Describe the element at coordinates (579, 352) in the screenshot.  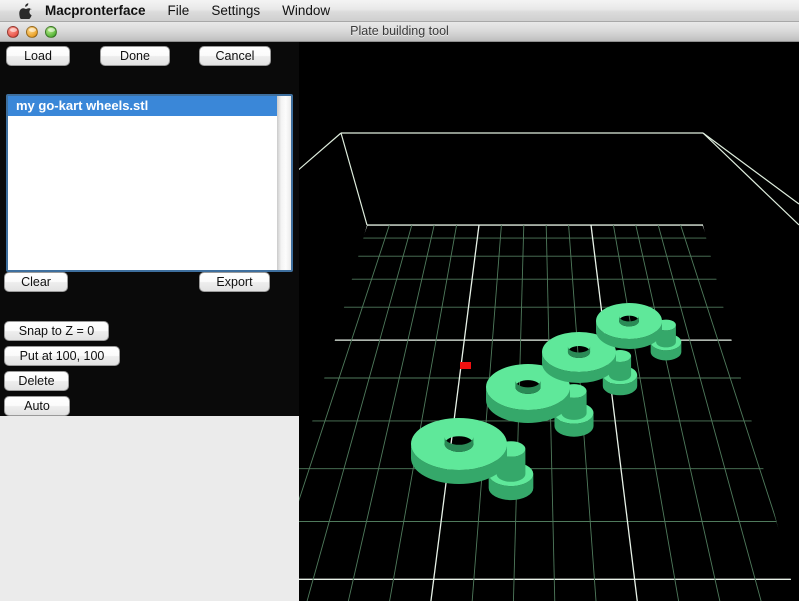
I see `model-wheel-bore` at that location.